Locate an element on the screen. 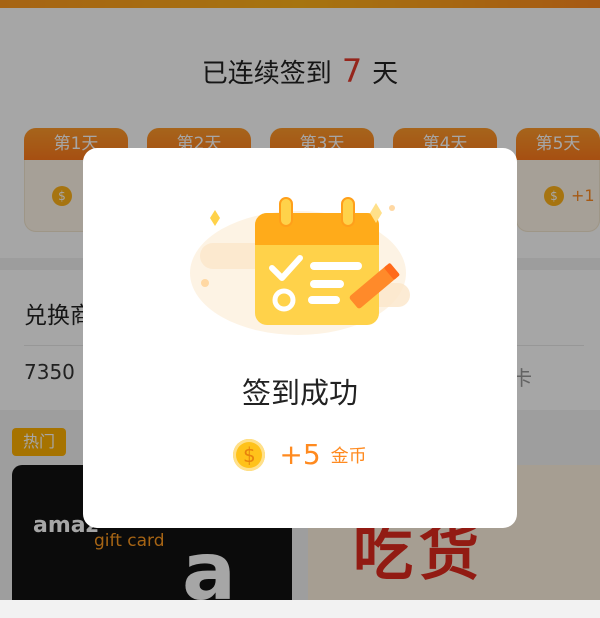 This screenshot has height=618, width=600. modal-title: 签到成功 is located at coordinates (299, 393).